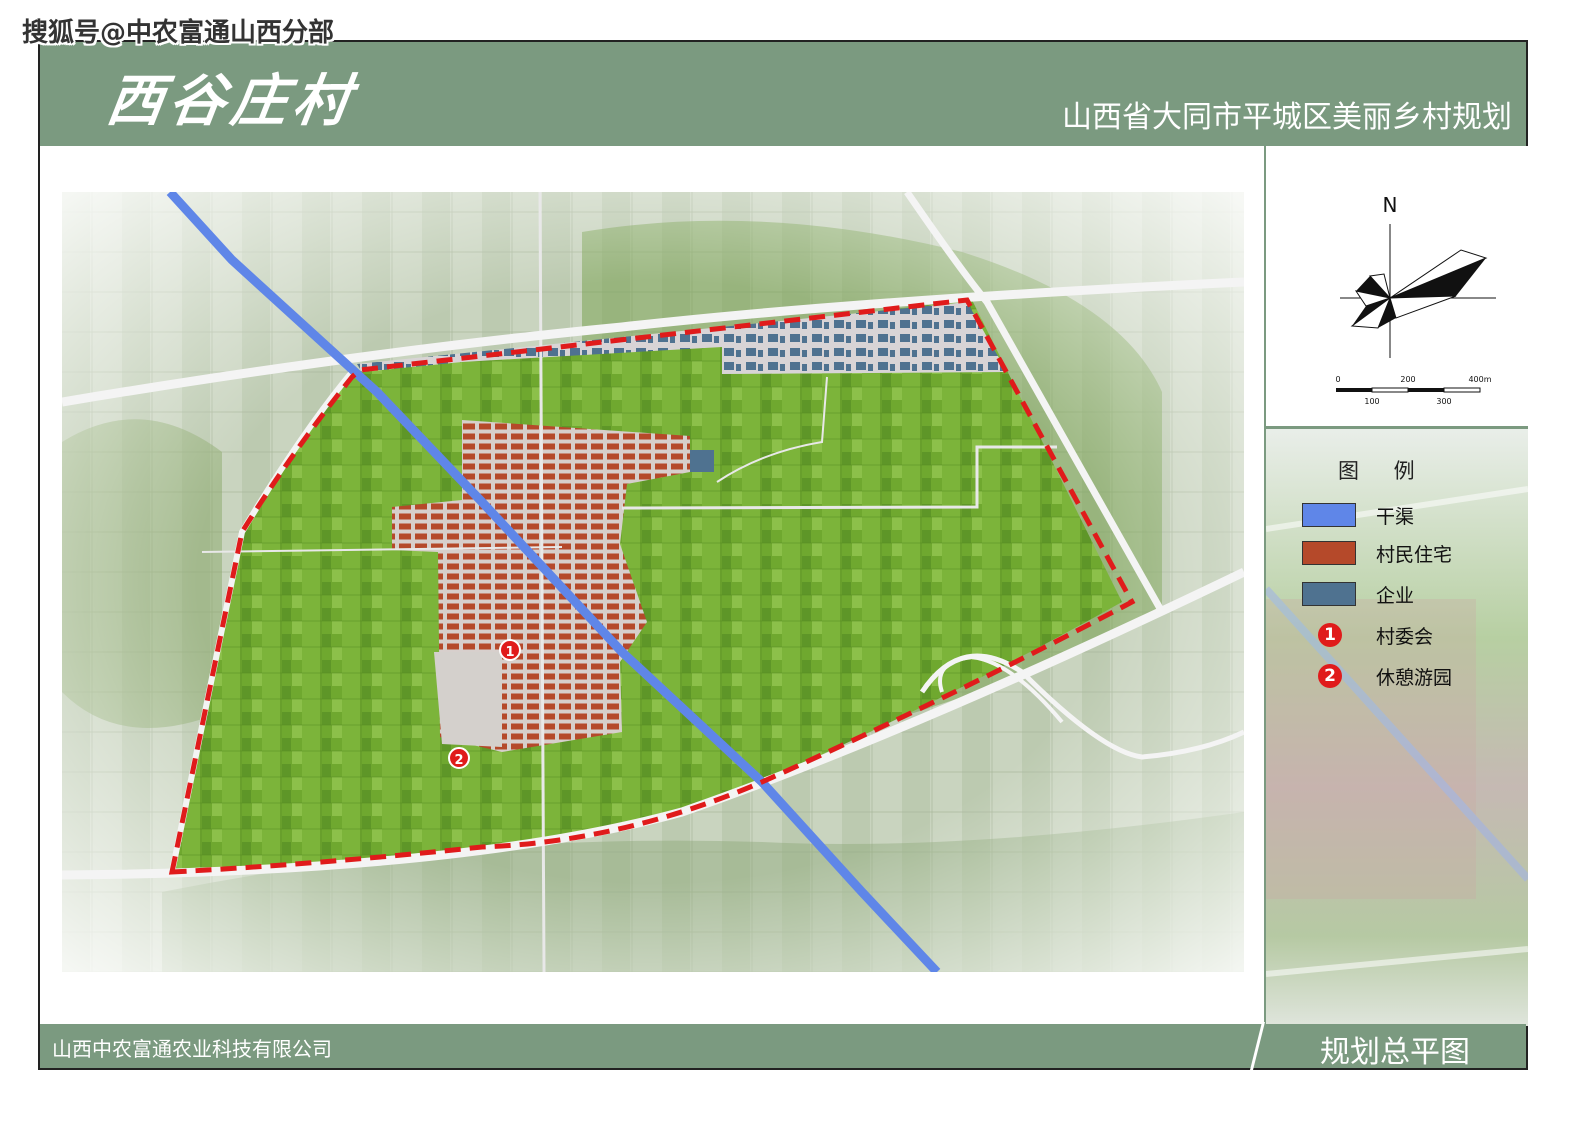 This screenshot has width=1588, height=1123. I want to click on north-label: N, so click(1390, 205).